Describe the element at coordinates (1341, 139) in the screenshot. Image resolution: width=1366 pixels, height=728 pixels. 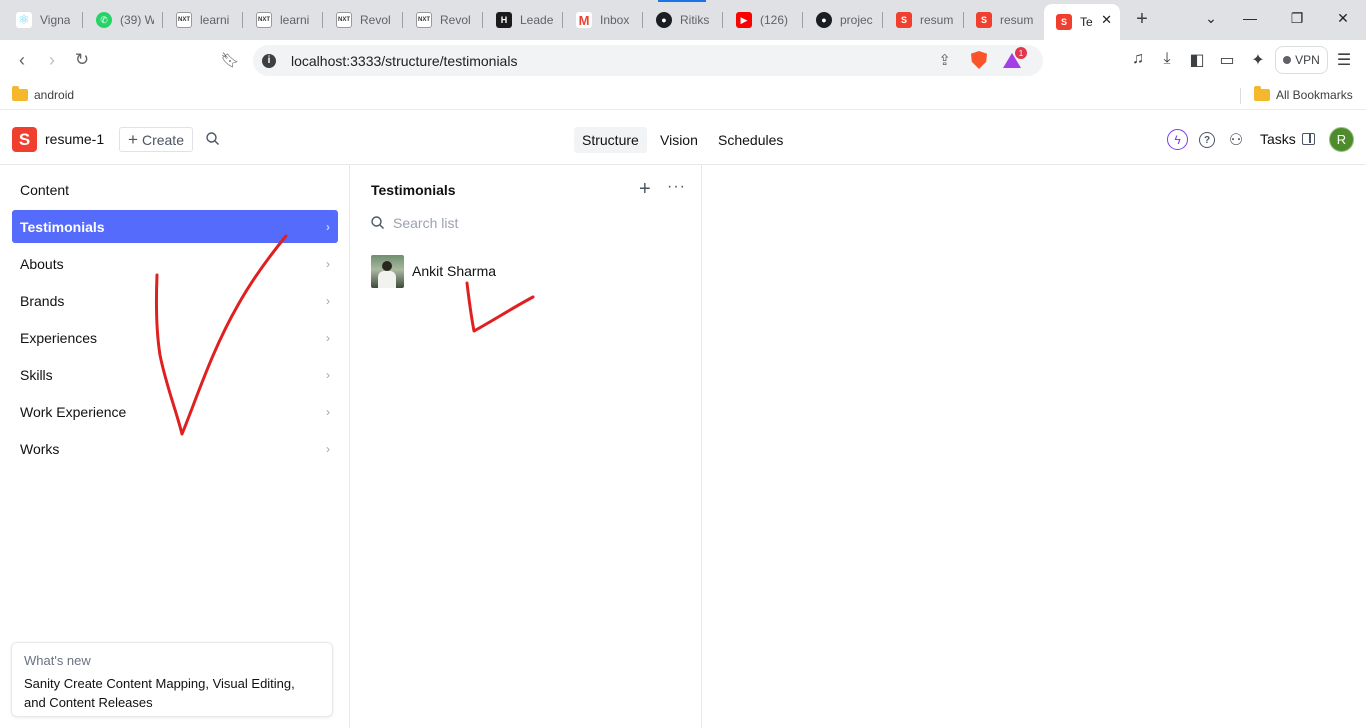
I see `avatar: R` at that location.